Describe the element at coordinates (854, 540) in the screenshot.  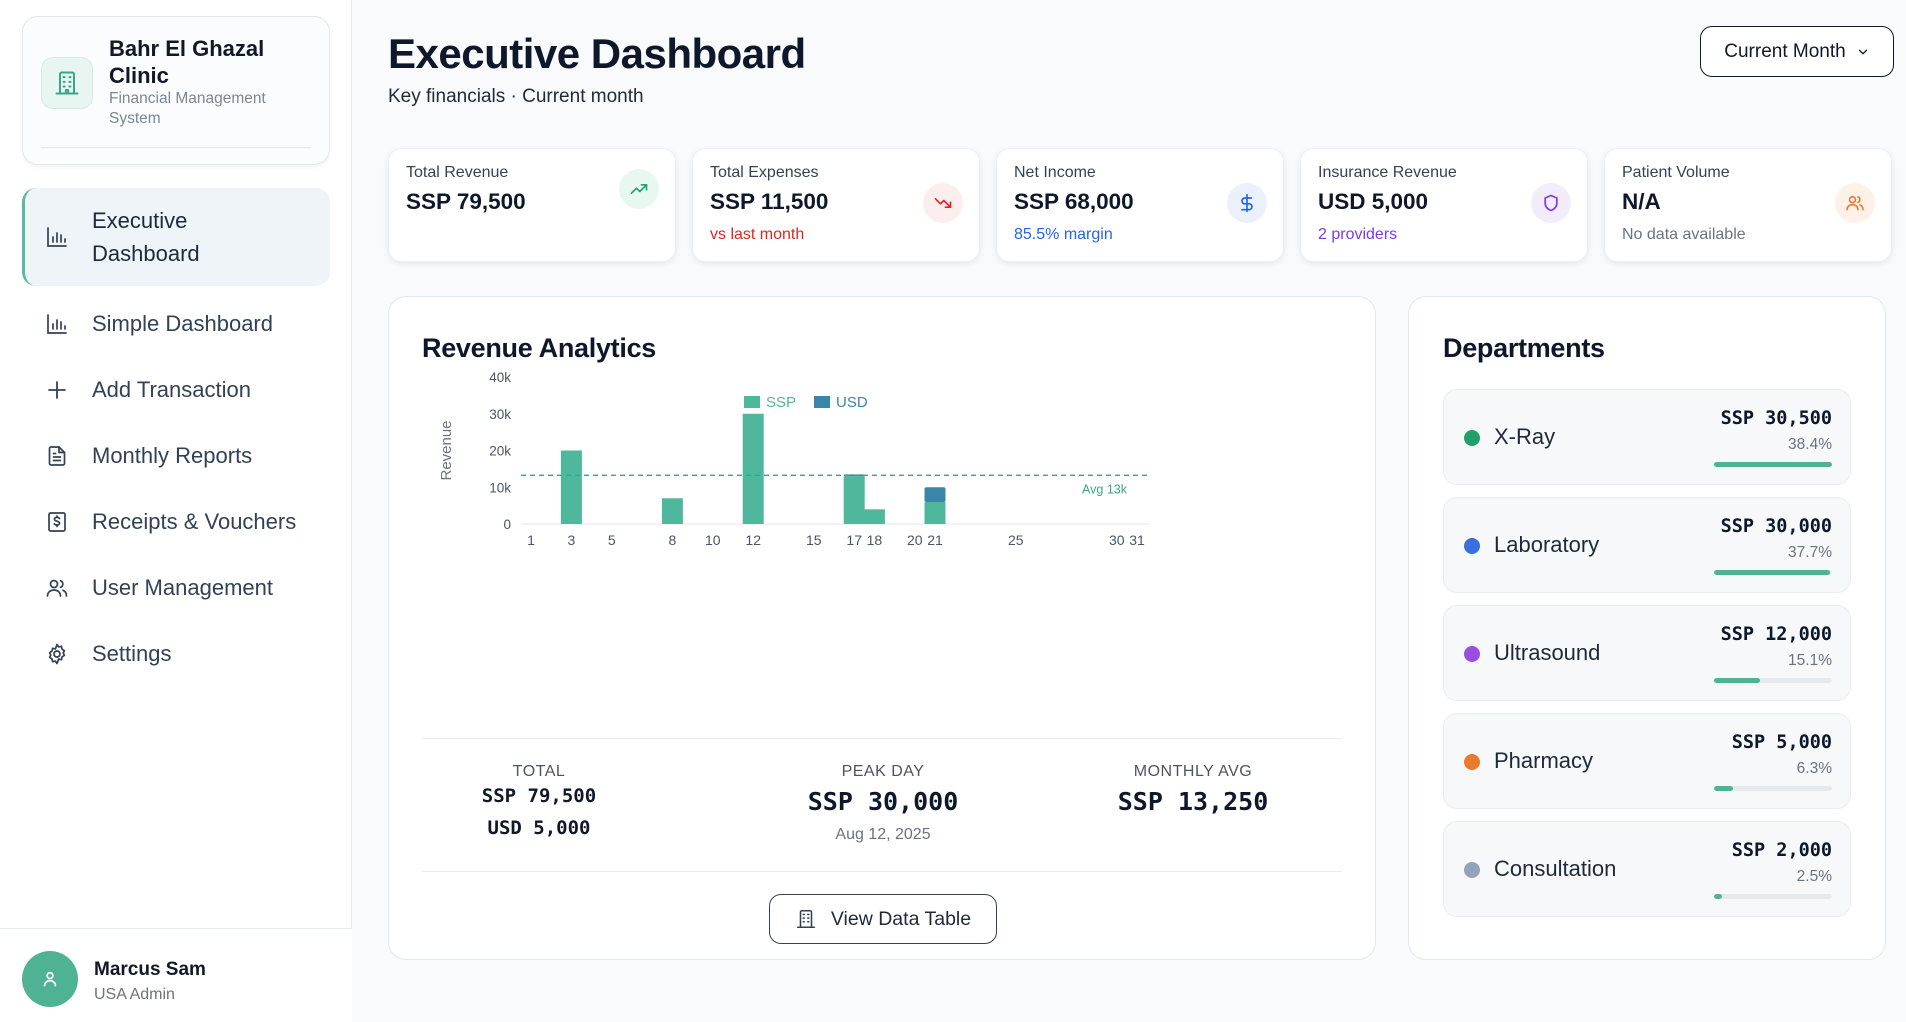
I see `x-tick-label: 17` at that location.